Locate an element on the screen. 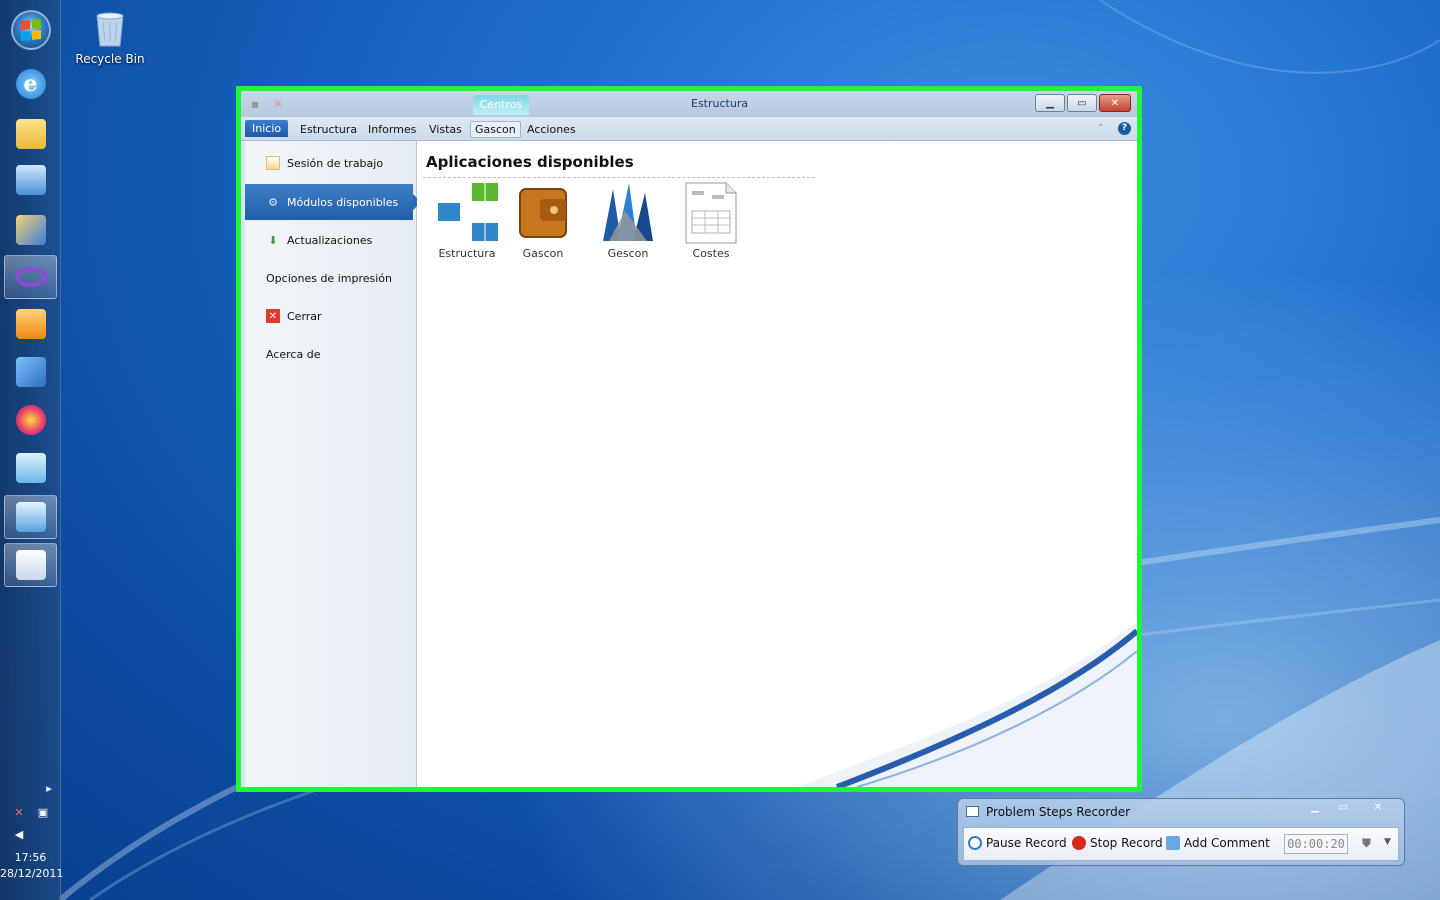 Image resolution: width=1440 pixels, height=900 pixels. sidebar-item-label: Módulos disponibles is located at coordinates (343, 202).